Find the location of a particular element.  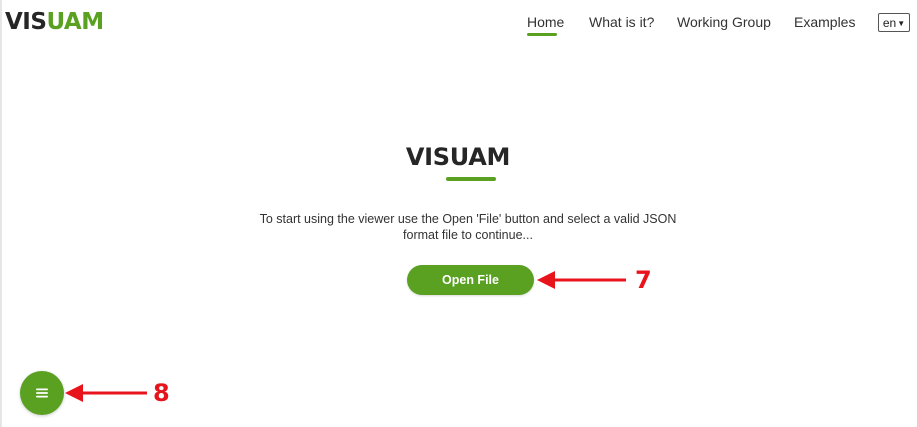

menu-icon is located at coordinates (42, 393).